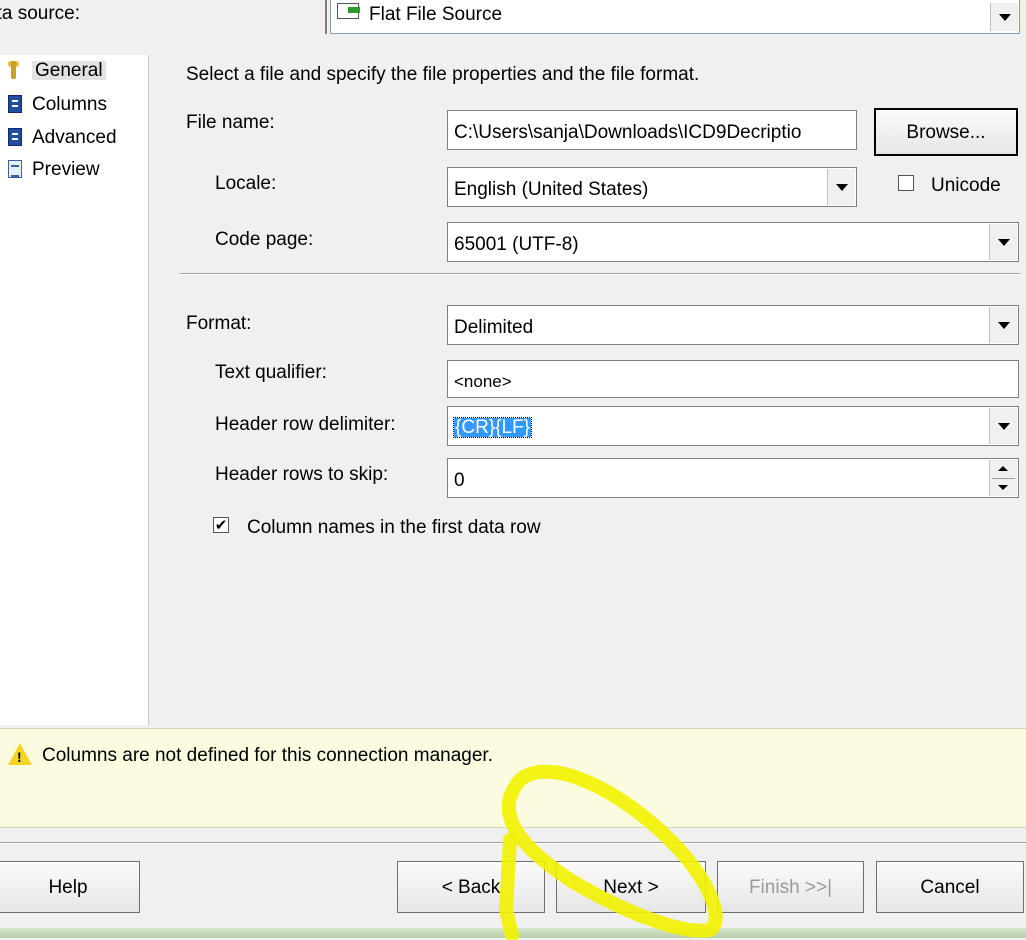  I want to click on next-button: Next >, so click(631, 887).